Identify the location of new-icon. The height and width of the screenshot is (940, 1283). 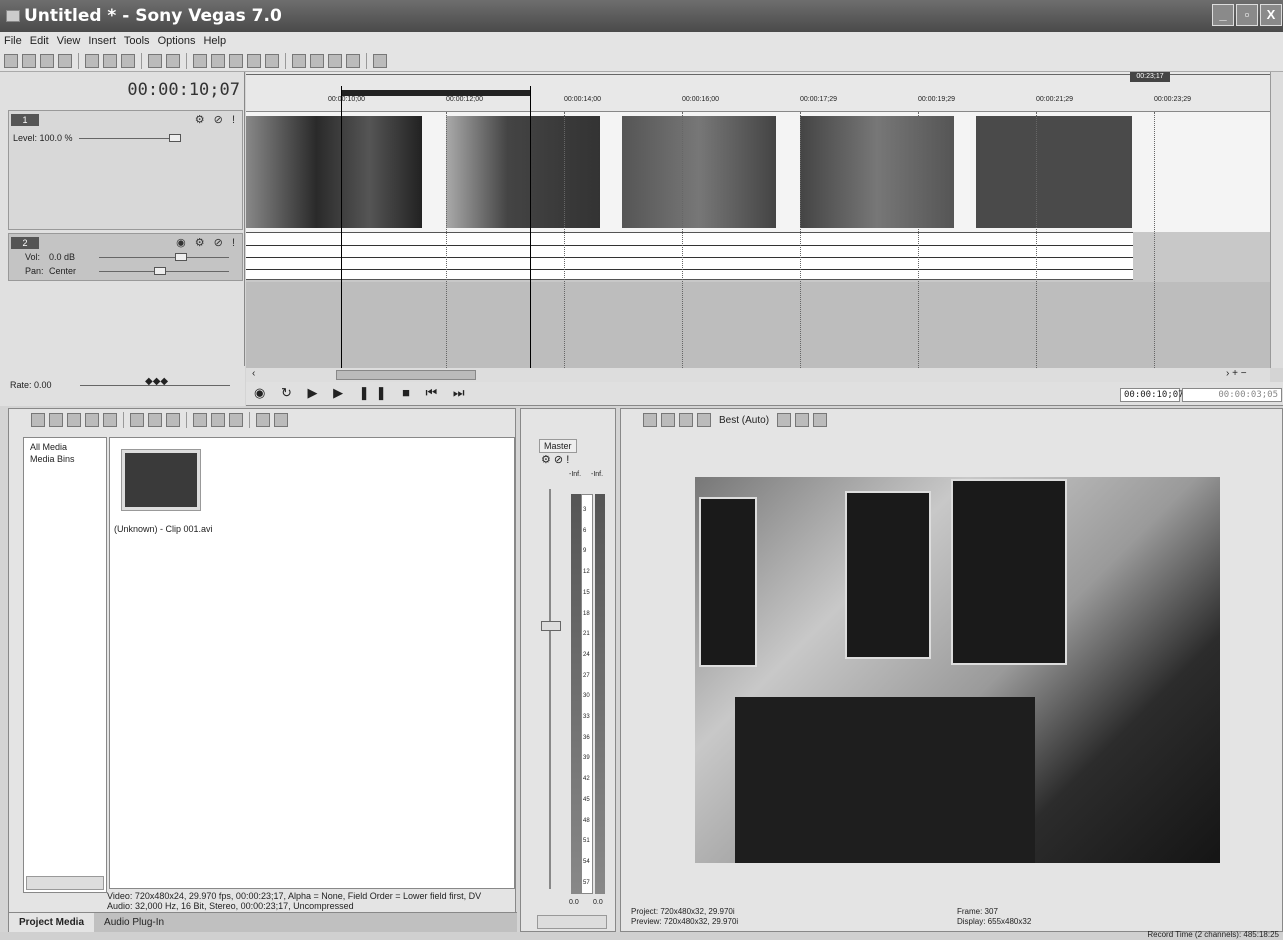
(11, 60).